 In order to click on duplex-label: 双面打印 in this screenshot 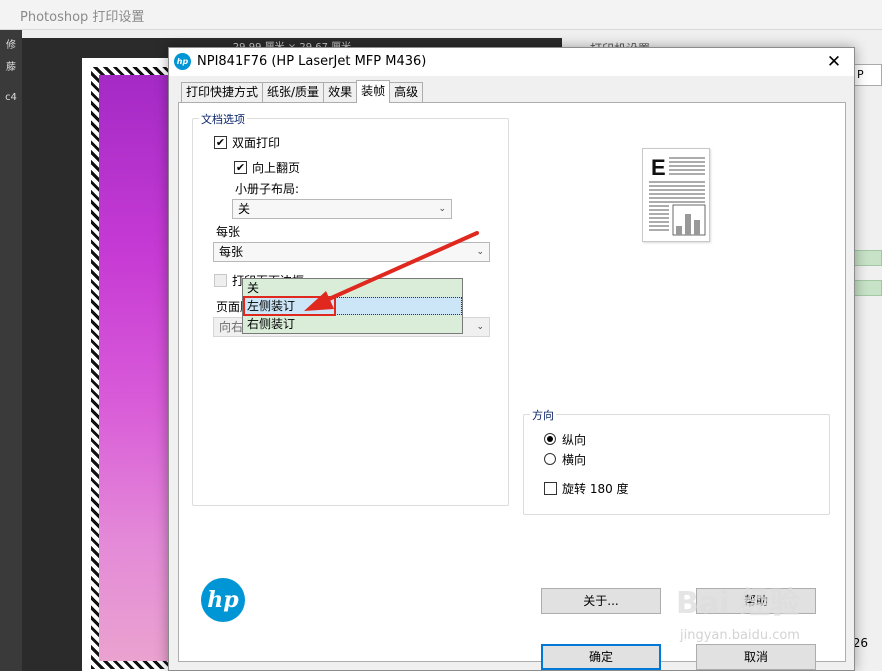, I will do `click(256, 143)`.